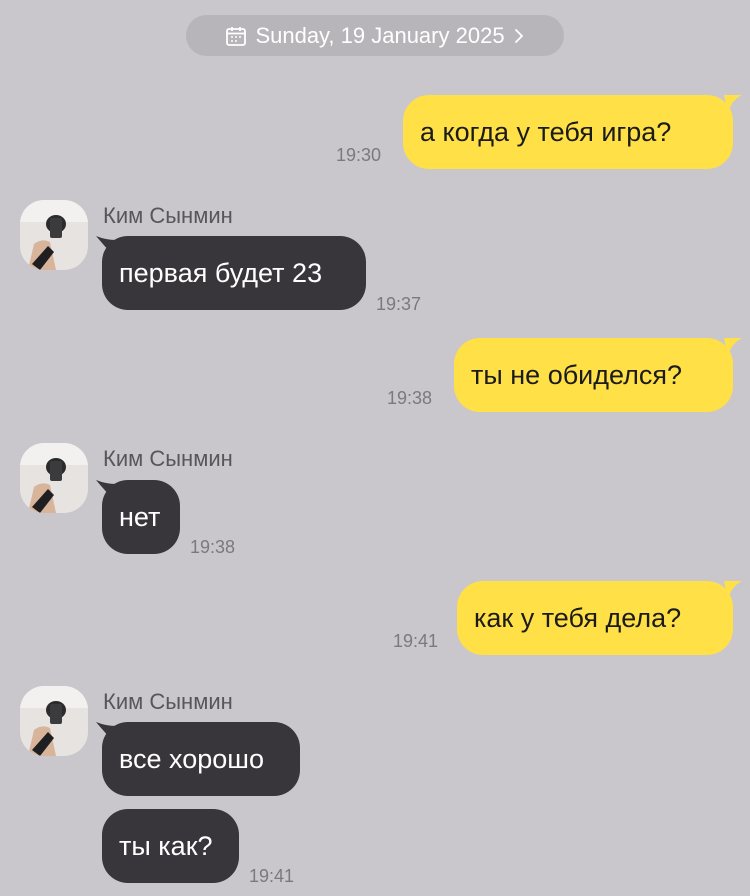 This screenshot has width=750, height=896. I want to click on message-bubble-incoming: нет, so click(141, 517).